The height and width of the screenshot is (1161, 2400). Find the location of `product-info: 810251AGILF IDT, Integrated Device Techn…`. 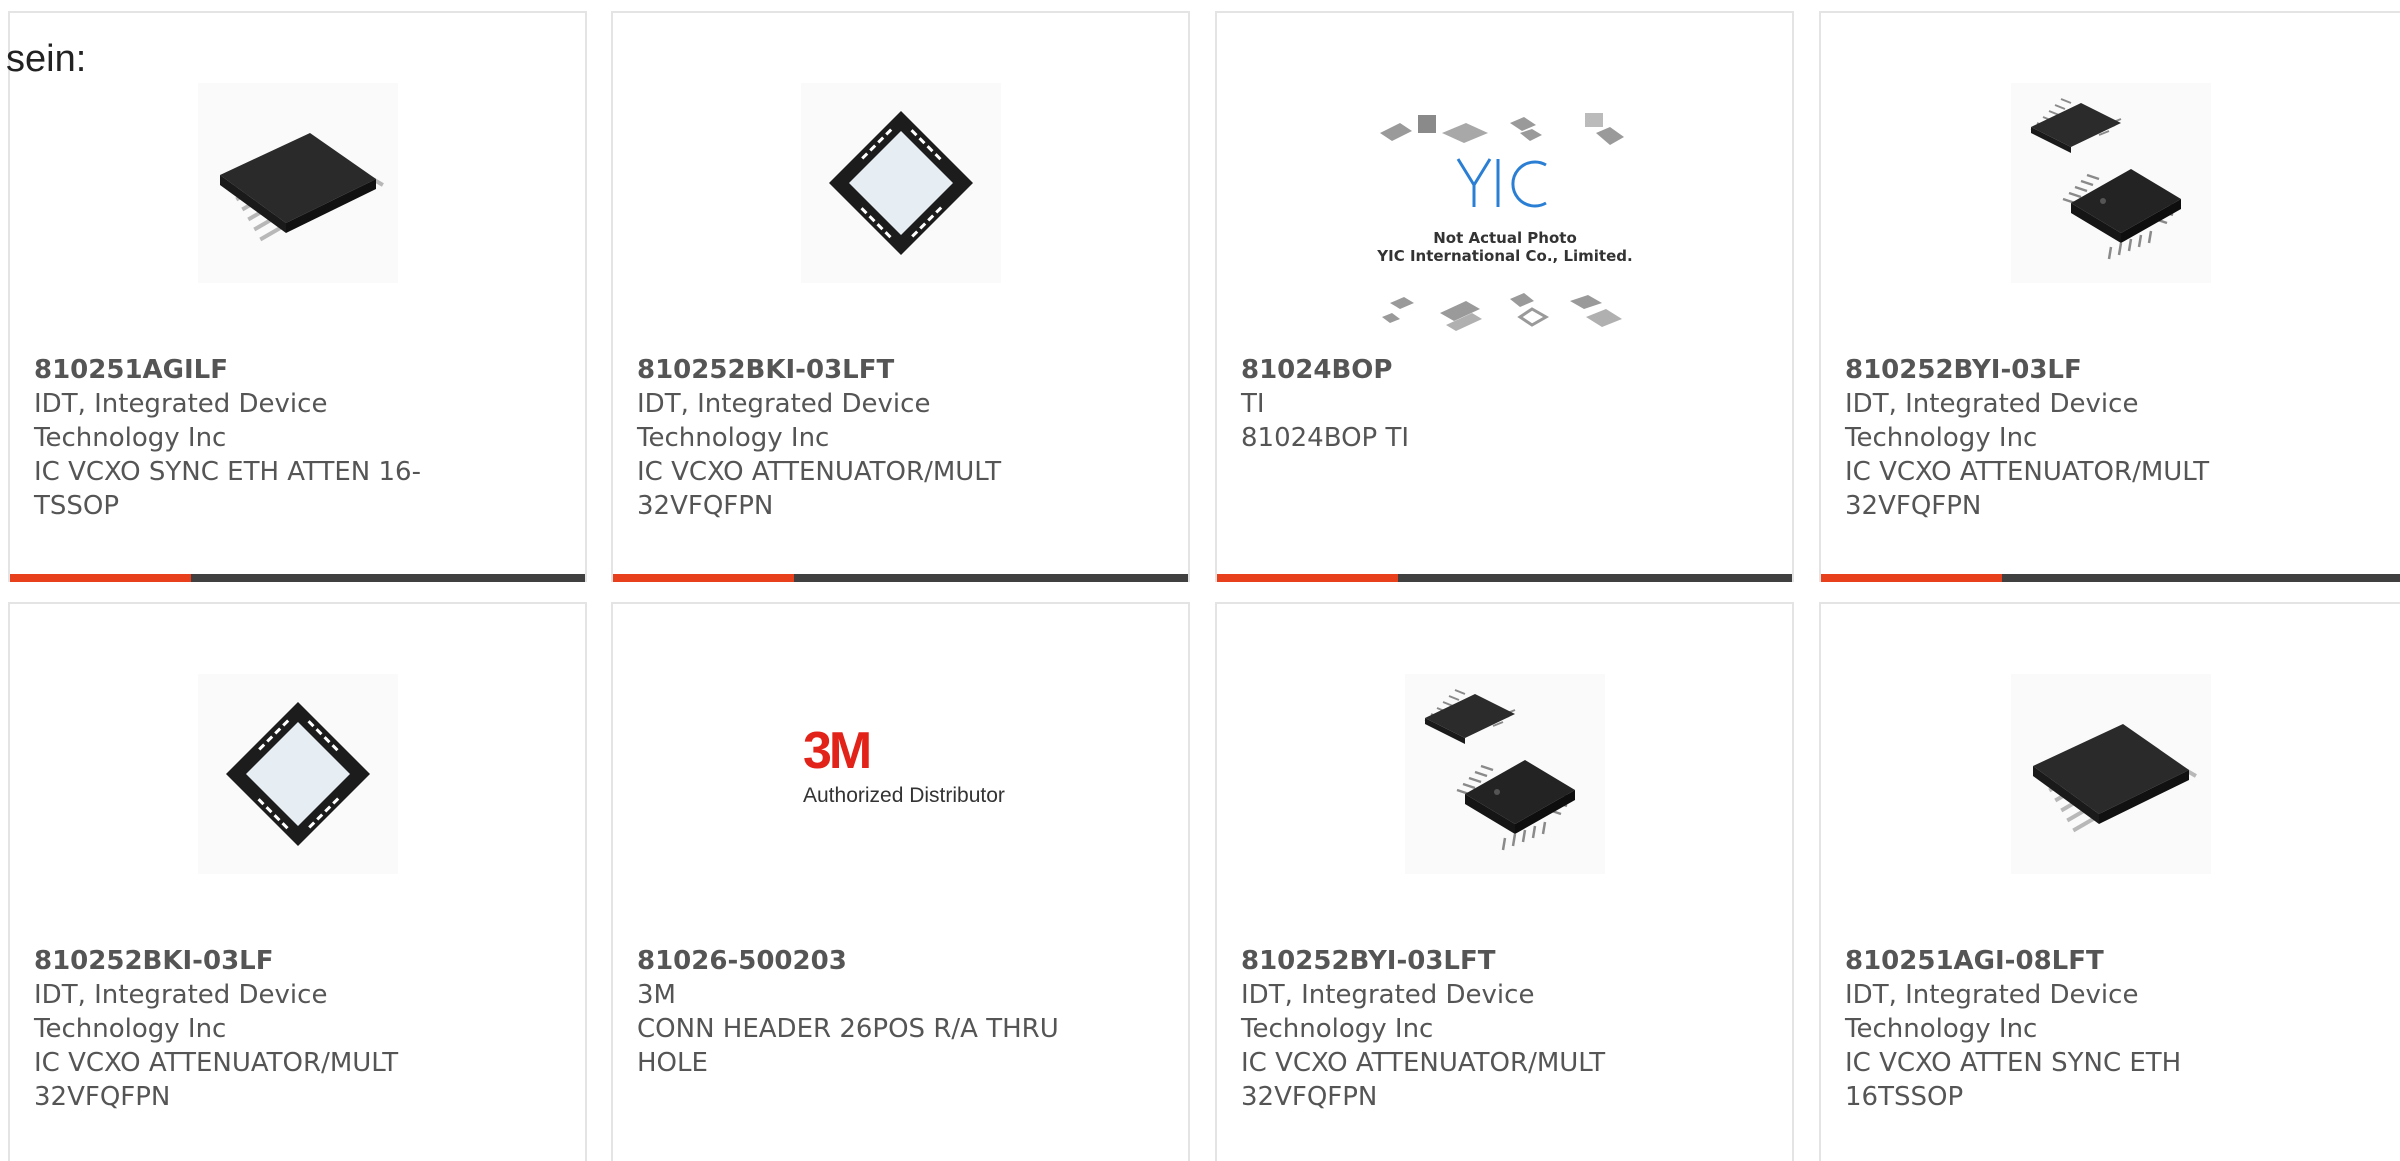

product-info: 810251AGILF IDT, Integrated Device Techn… is located at coordinates (249, 438).